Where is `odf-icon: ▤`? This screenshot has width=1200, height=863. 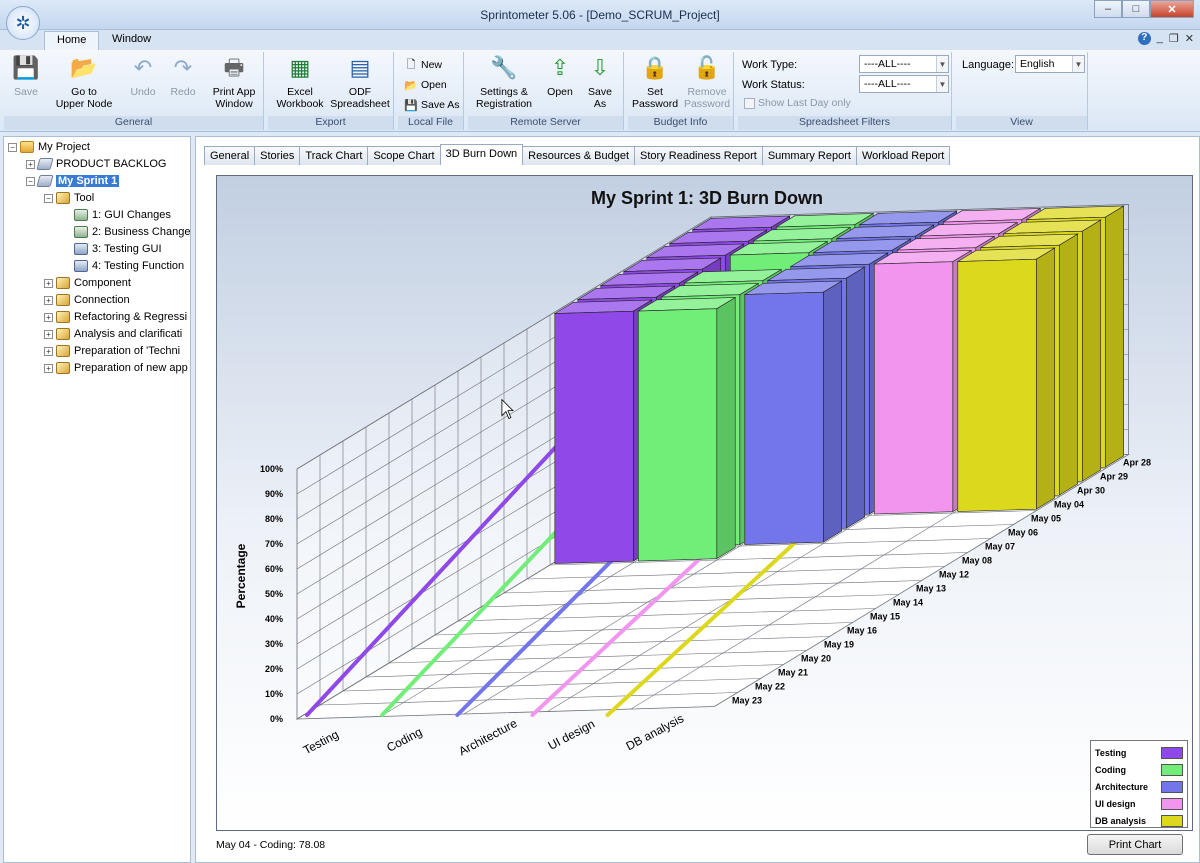
odf-icon: ▤ is located at coordinates (360, 67).